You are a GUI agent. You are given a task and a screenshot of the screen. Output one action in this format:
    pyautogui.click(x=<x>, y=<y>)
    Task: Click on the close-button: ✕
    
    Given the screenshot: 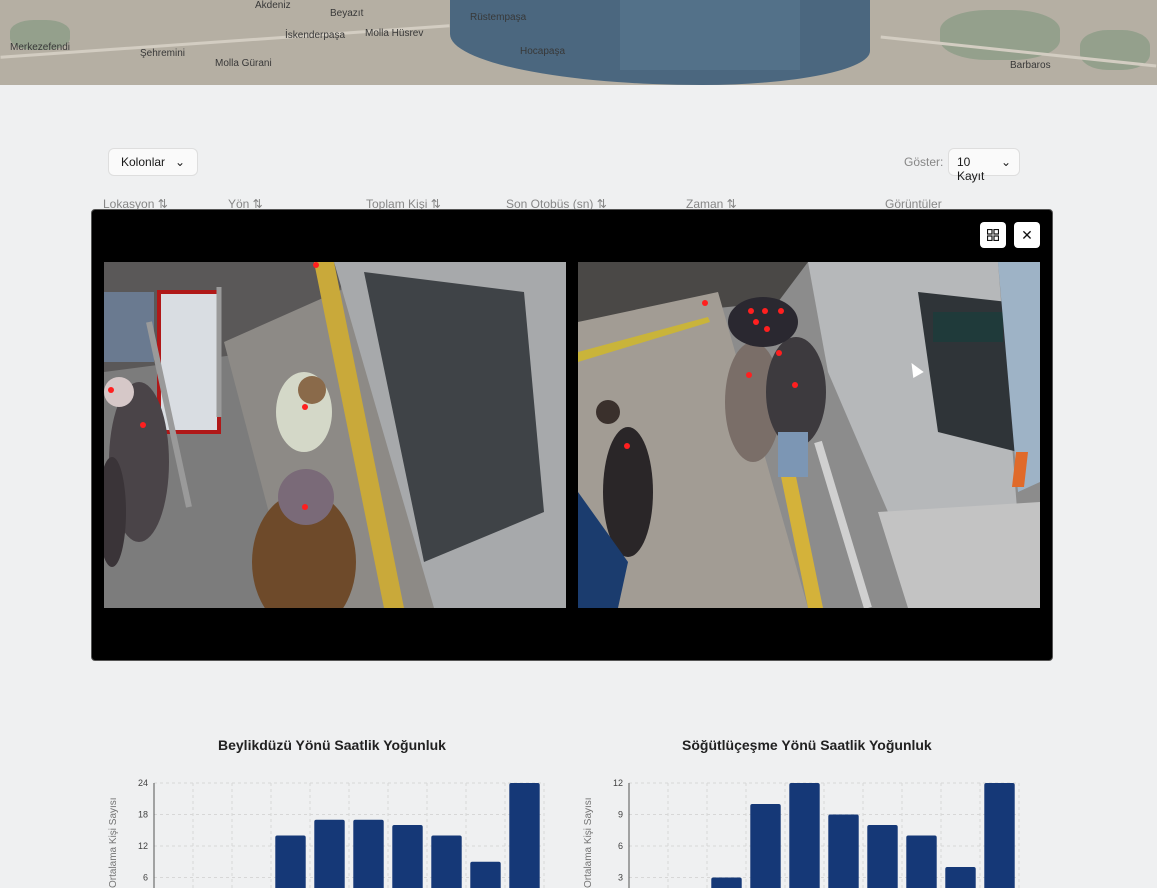 What is the action you would take?
    pyautogui.click(x=1027, y=235)
    